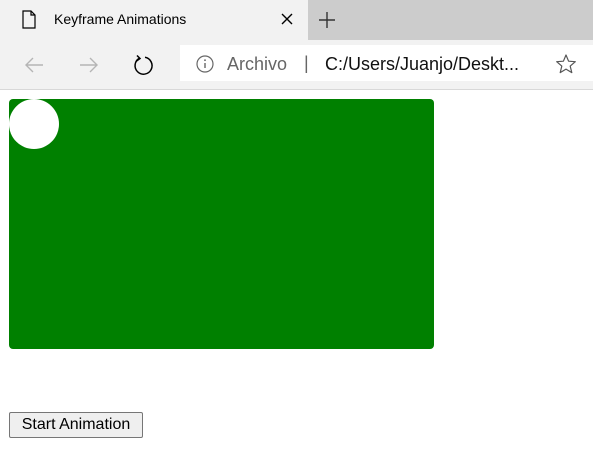 This screenshot has height=458, width=593. What do you see at coordinates (566, 64) in the screenshot?
I see `star-icon` at bounding box center [566, 64].